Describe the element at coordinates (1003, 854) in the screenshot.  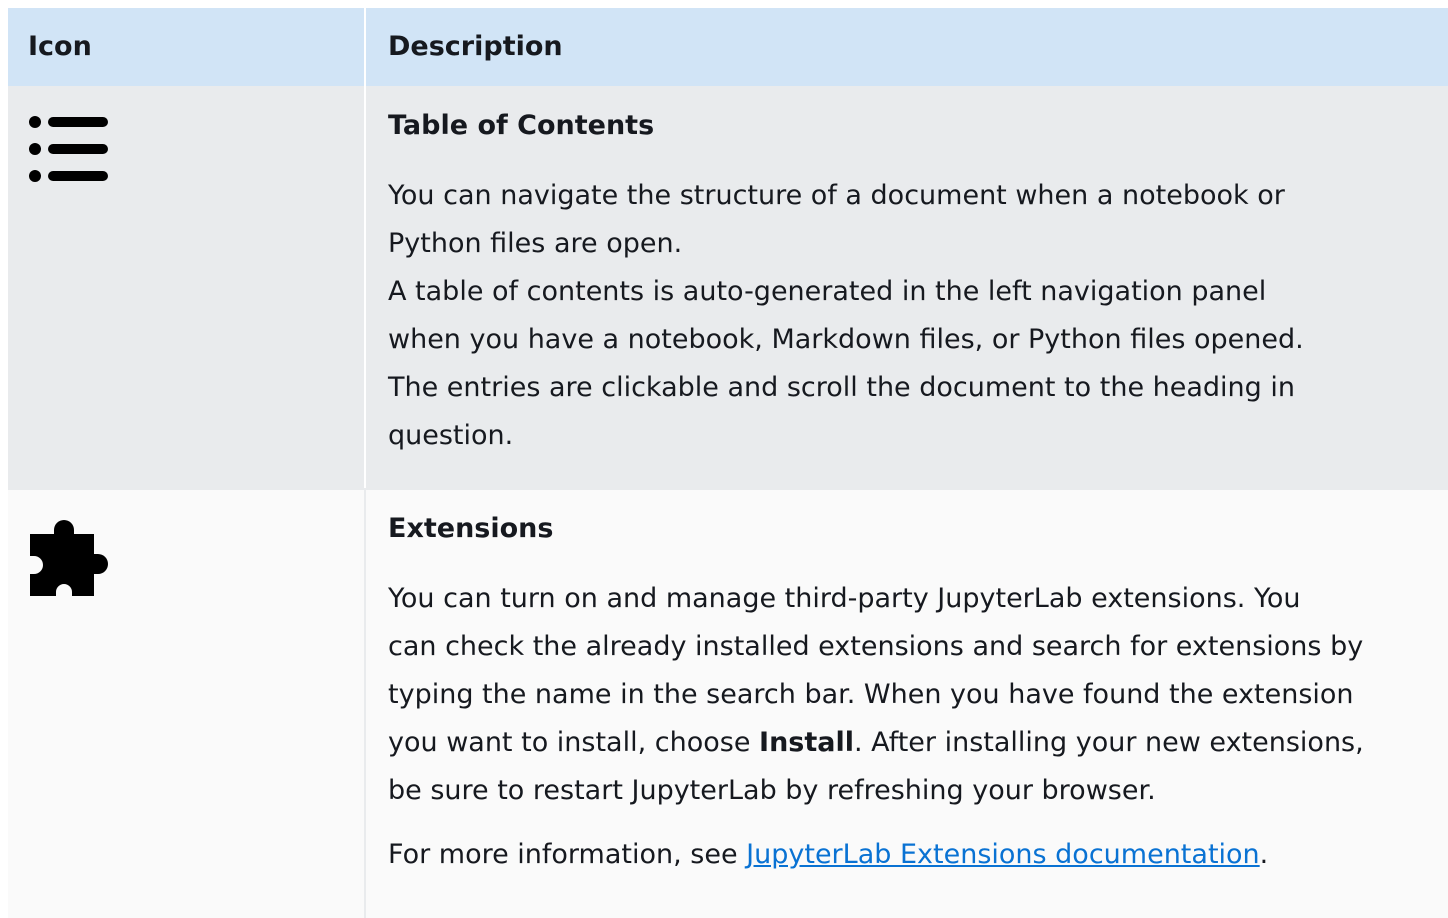
I see `jupyterlab-extensions-doc-link: JupyterLab Extensions documentation` at that location.